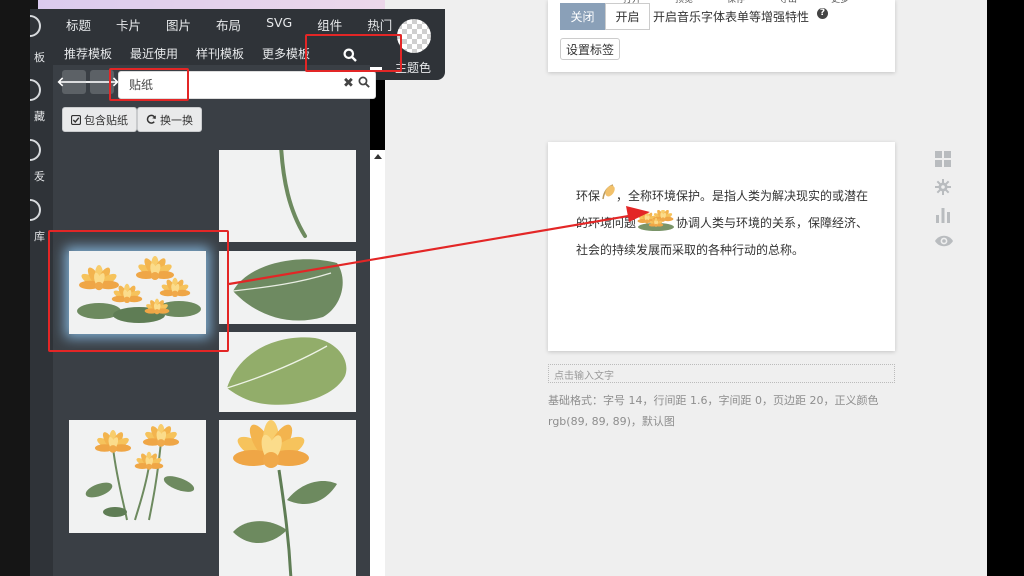 Image resolution: width=1024 pixels, height=576 pixels. I want to click on export-button: 导出, so click(788, 2).